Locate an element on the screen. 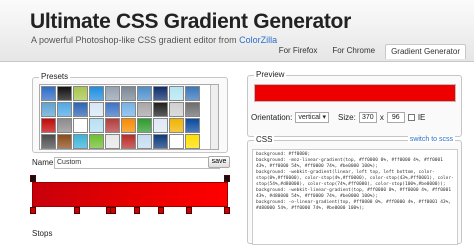 This screenshot has width=474, height=245. switch-to-scss-link: switch to scss is located at coordinates (431, 139).